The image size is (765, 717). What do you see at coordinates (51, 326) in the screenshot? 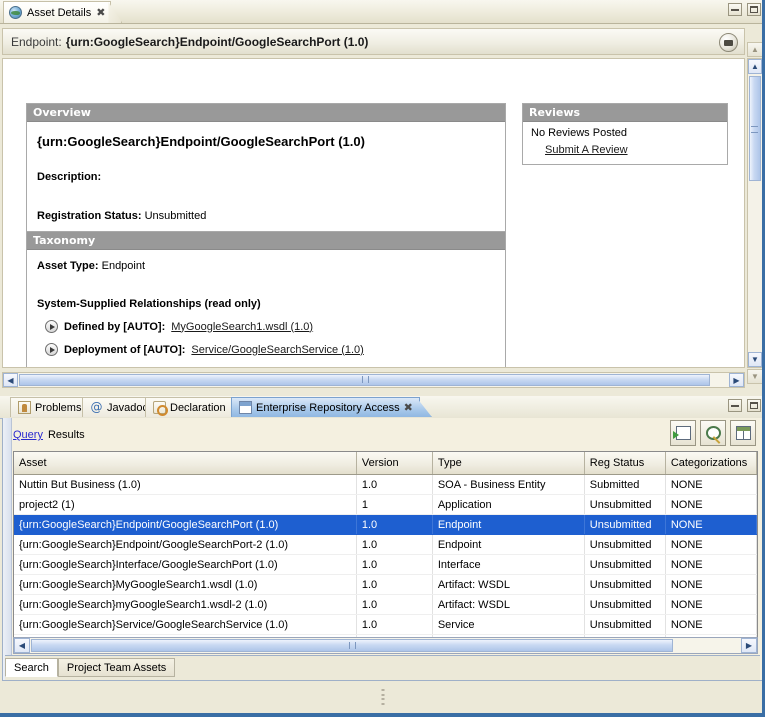
I see `play-arrow-icon` at bounding box center [51, 326].